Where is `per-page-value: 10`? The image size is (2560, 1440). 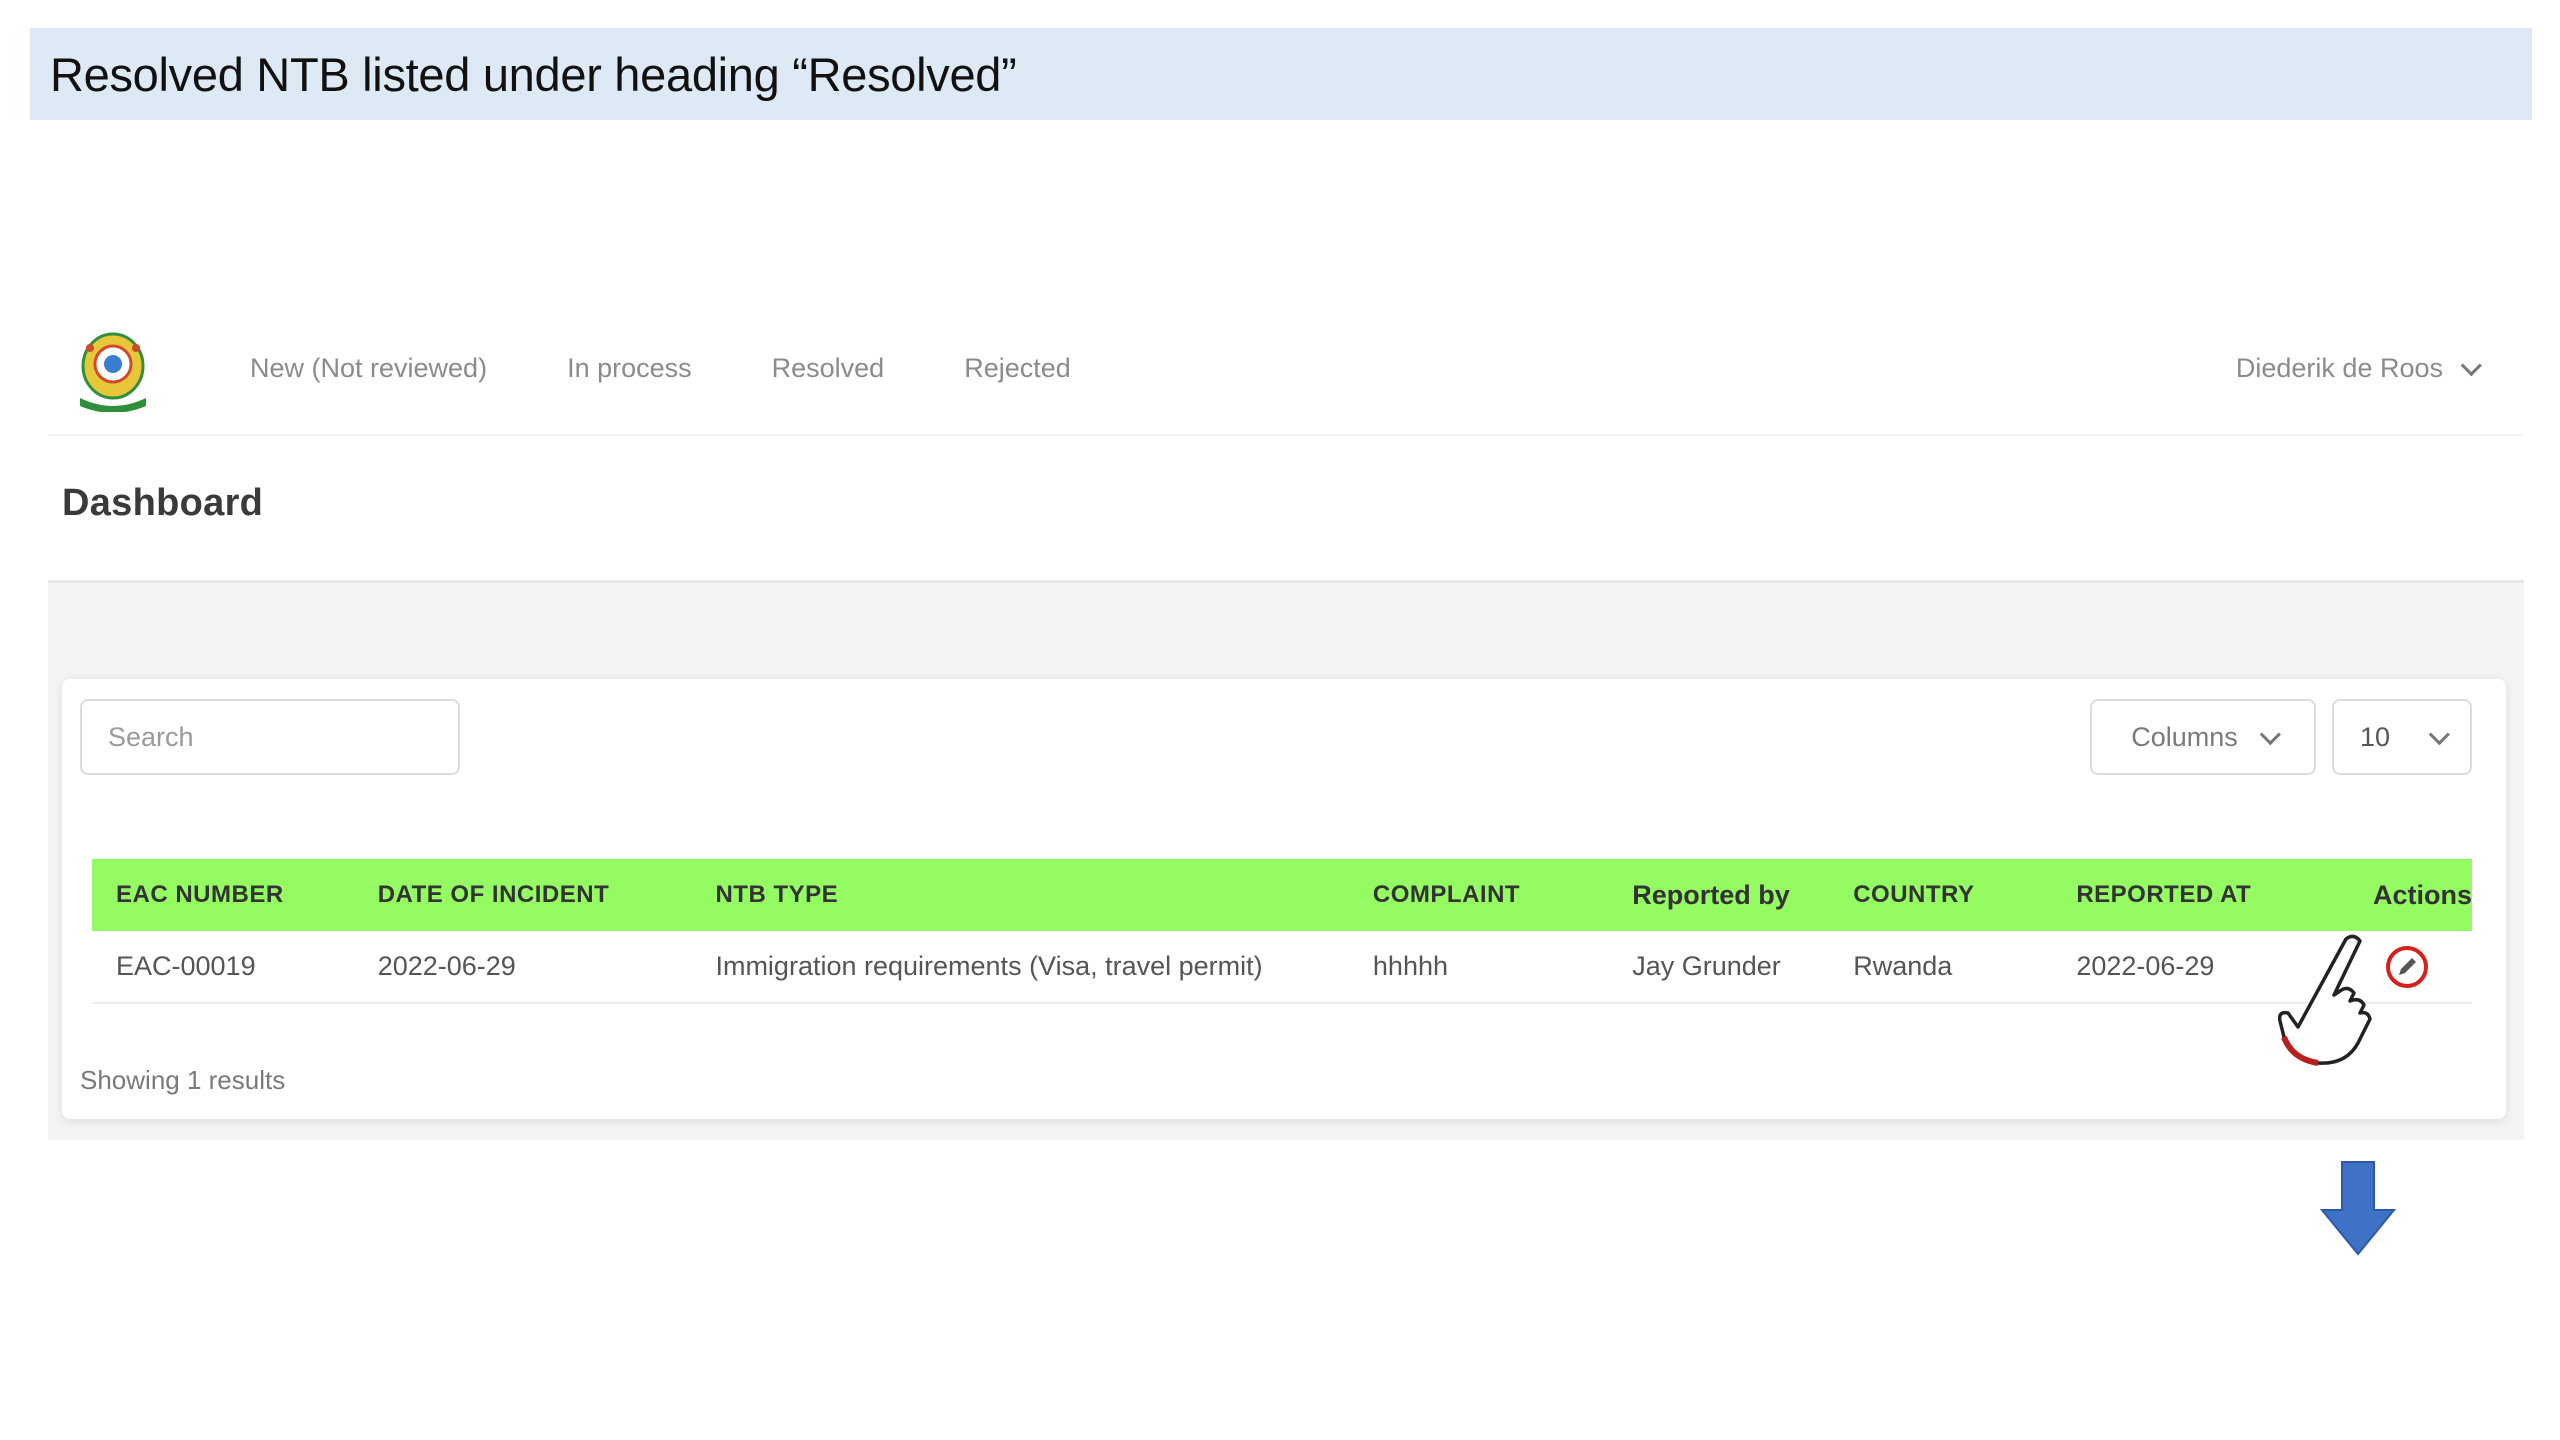 per-page-value: 10 is located at coordinates (2375, 736).